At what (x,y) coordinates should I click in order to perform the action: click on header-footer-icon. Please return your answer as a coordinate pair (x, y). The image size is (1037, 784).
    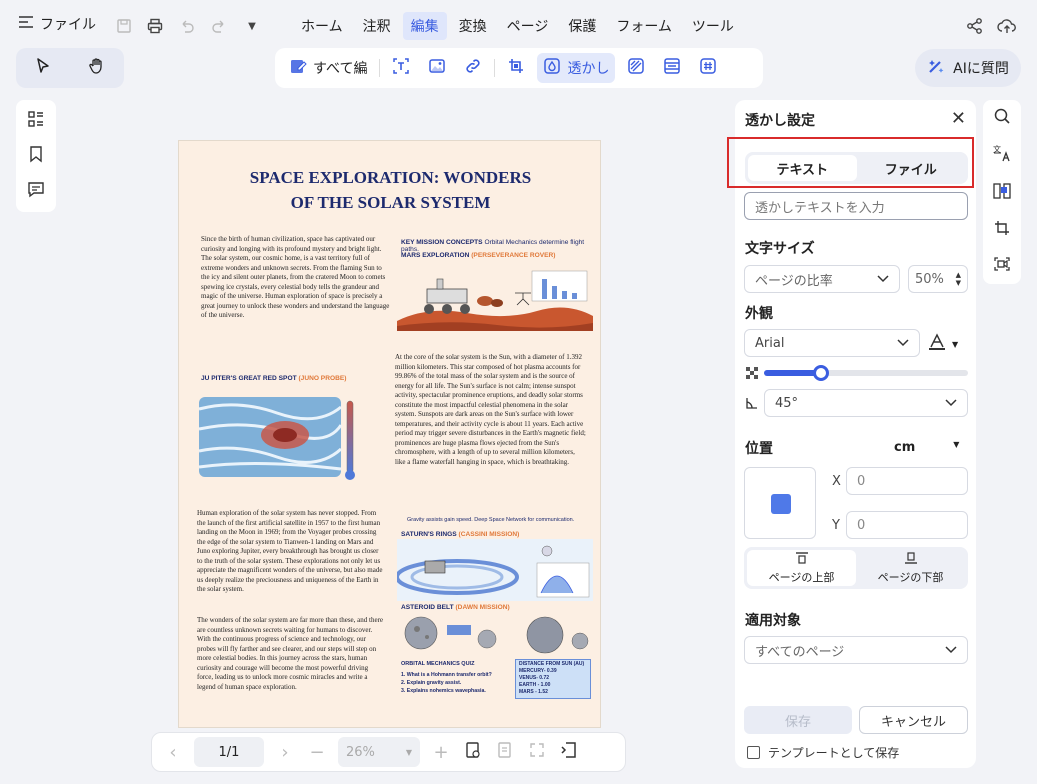
    Looking at the image, I should click on (672, 68).